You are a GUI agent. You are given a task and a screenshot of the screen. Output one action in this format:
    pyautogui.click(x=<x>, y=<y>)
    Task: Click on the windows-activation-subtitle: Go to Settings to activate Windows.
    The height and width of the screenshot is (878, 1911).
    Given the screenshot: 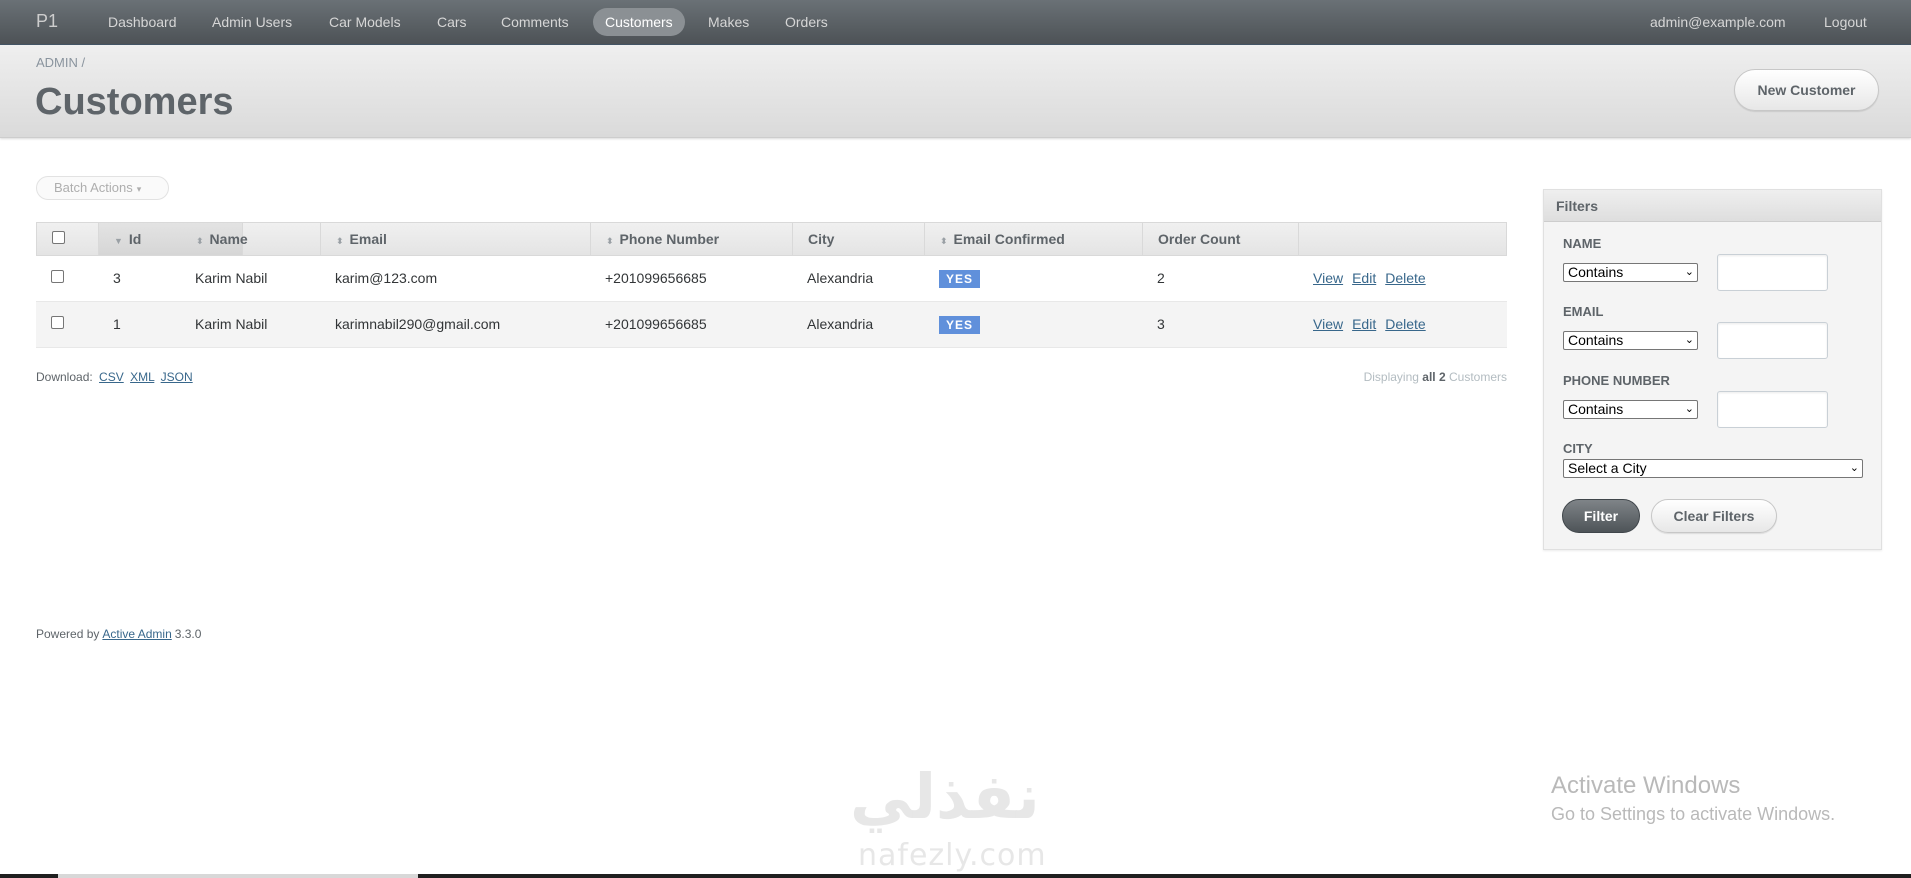 What is the action you would take?
    pyautogui.click(x=1693, y=814)
    